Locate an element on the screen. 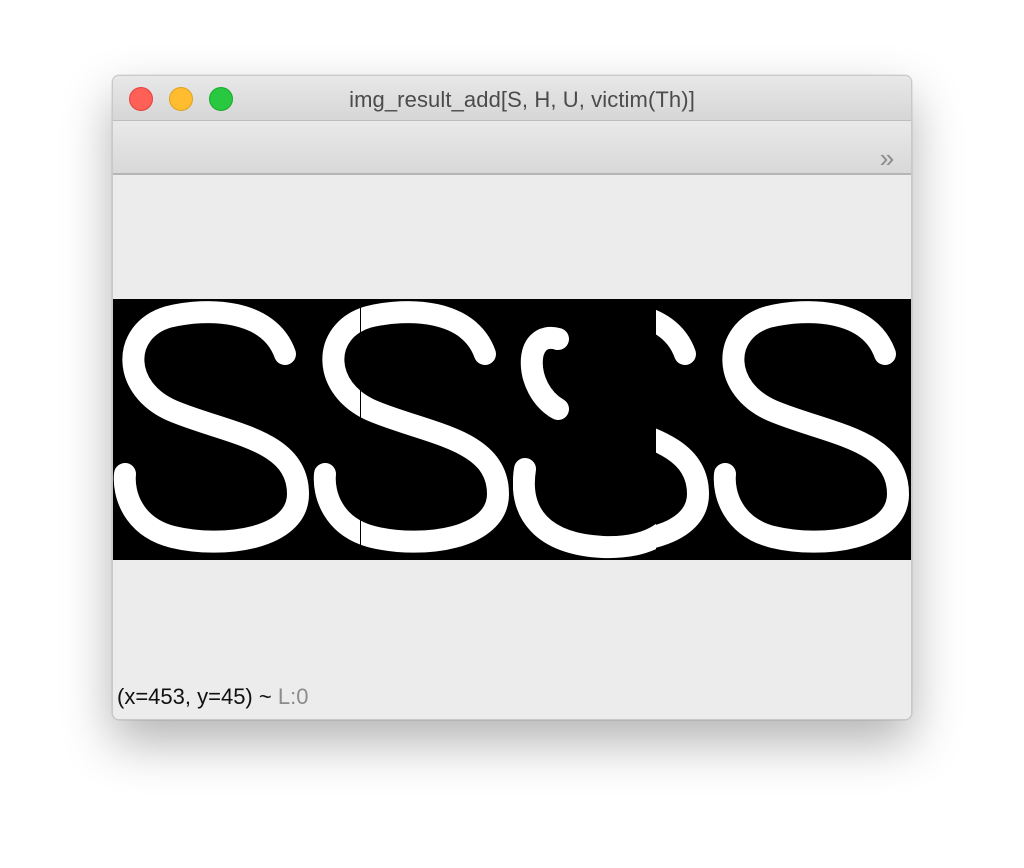  title-bar: img_result_add[S, H, U, victim(Th)] is located at coordinates (512, 98).